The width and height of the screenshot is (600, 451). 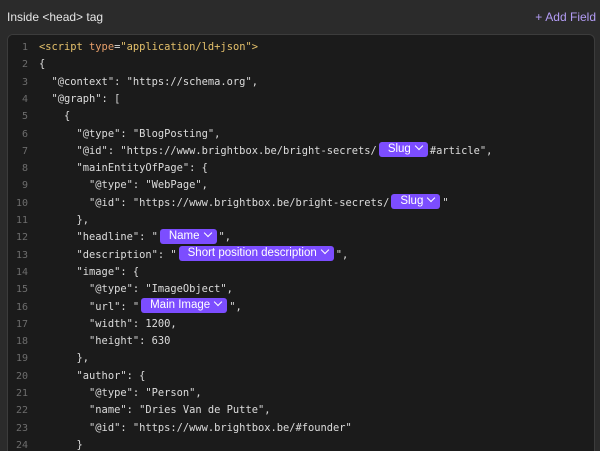 I want to click on code-text: "headline": " Name ",, so click(x=135, y=237).